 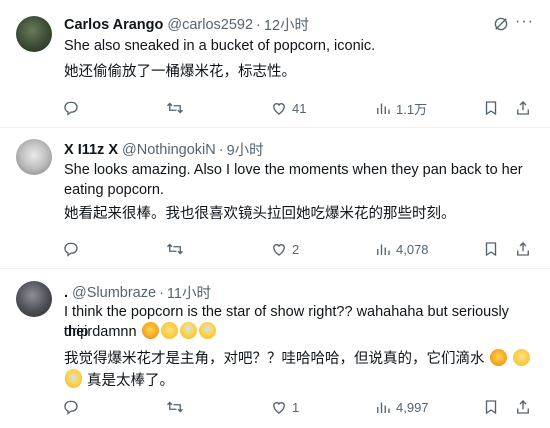 I want to click on views-button: 4,997, so click(x=401, y=407).